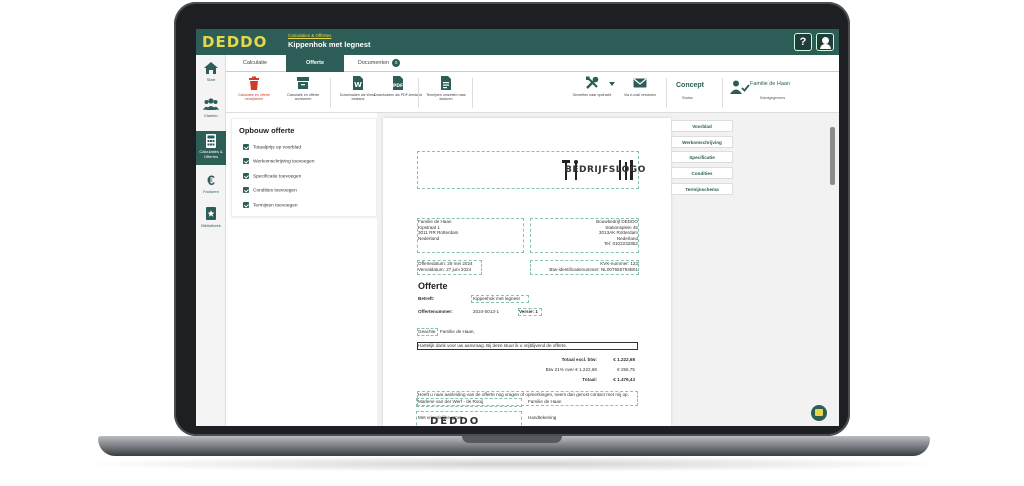  I want to click on pdf-file-icon: PDF, so click(398, 83).